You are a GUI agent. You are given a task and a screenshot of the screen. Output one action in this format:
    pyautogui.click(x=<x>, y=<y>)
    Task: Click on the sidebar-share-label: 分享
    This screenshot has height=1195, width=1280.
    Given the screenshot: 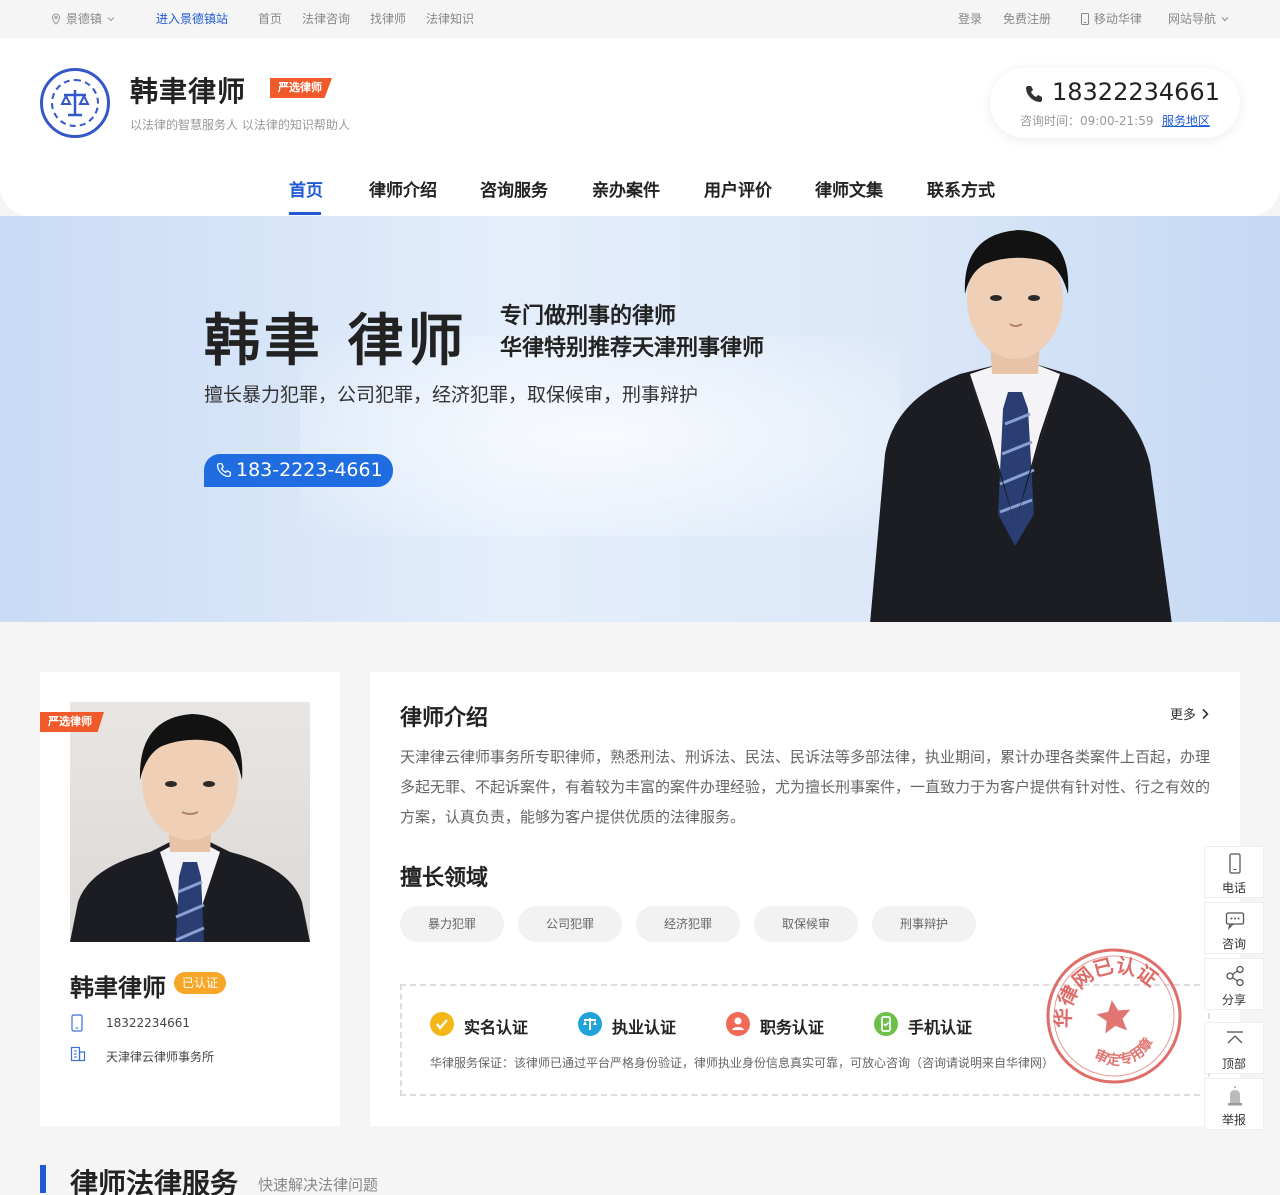 What is the action you would take?
    pyautogui.click(x=1233, y=1000)
    